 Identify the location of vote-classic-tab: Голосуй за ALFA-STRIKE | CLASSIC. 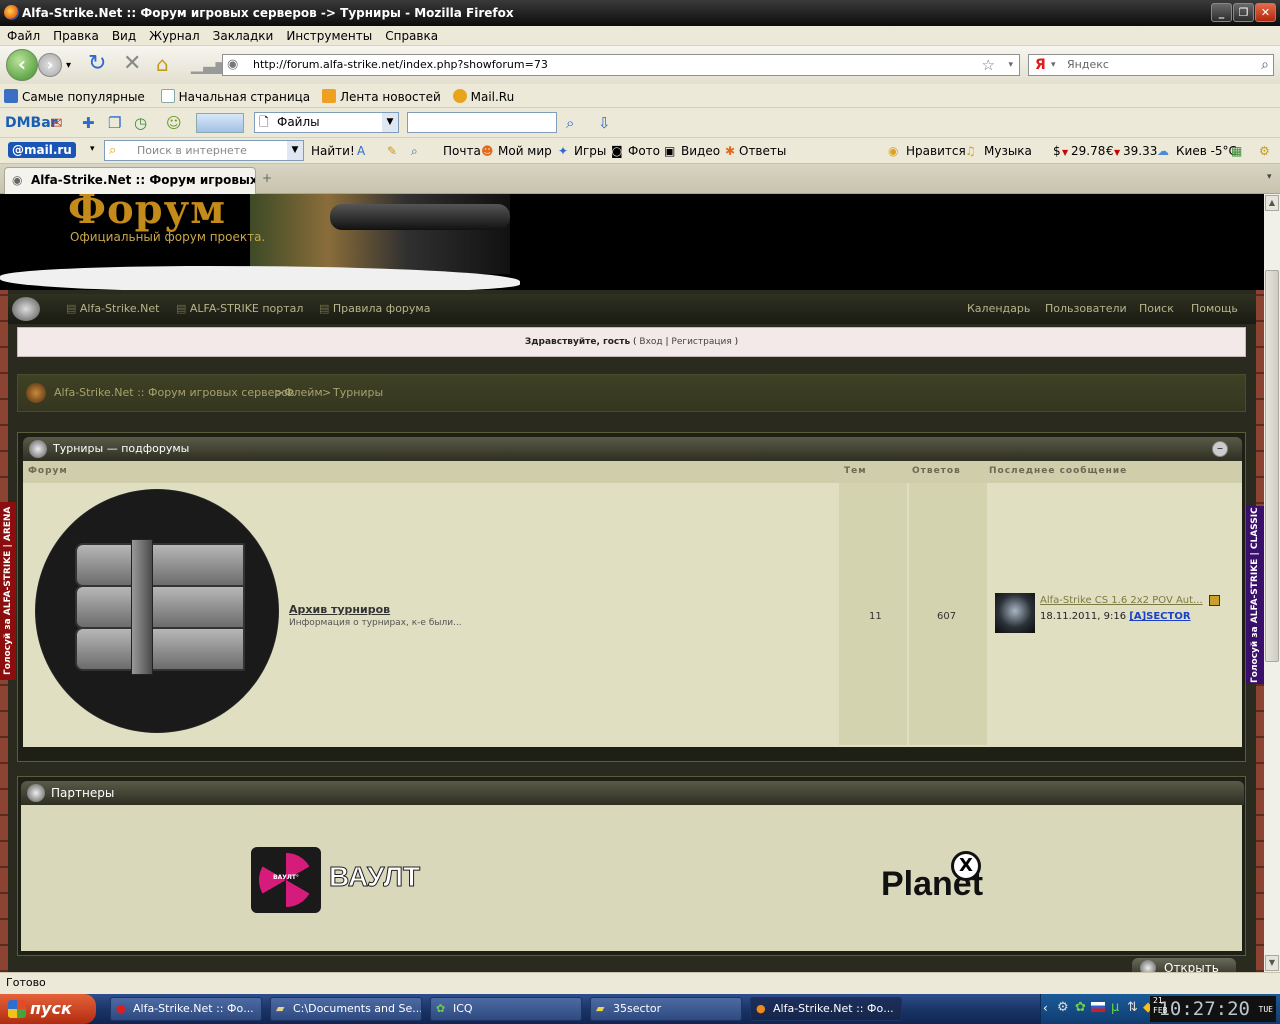
(1255, 595).